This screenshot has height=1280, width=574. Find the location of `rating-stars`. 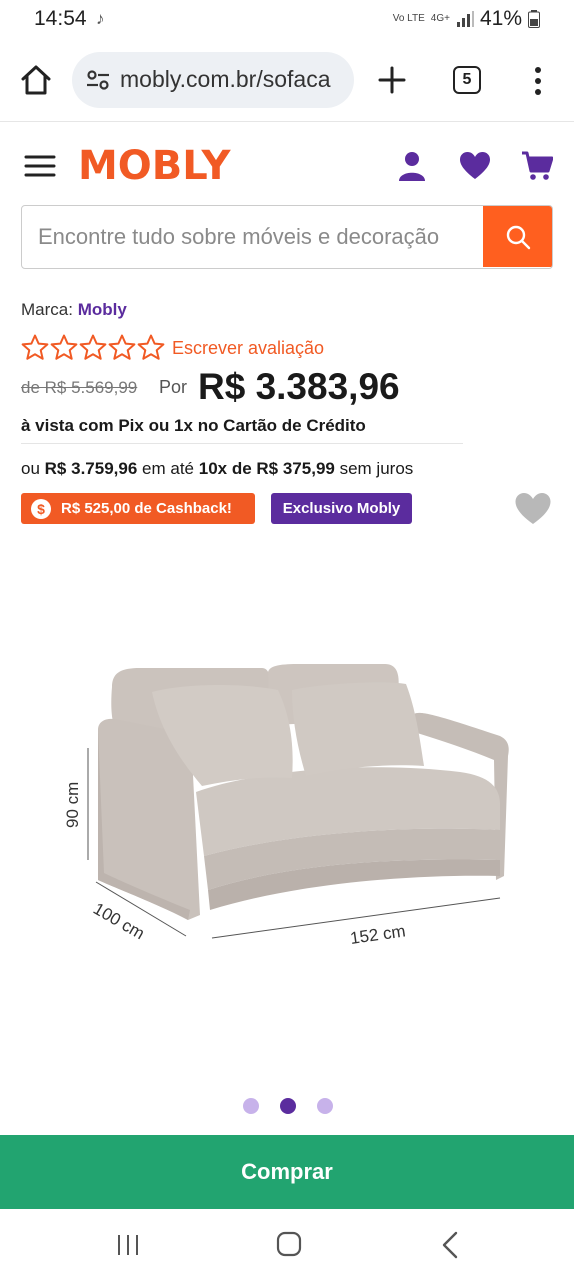

rating-stars is located at coordinates (93, 347).